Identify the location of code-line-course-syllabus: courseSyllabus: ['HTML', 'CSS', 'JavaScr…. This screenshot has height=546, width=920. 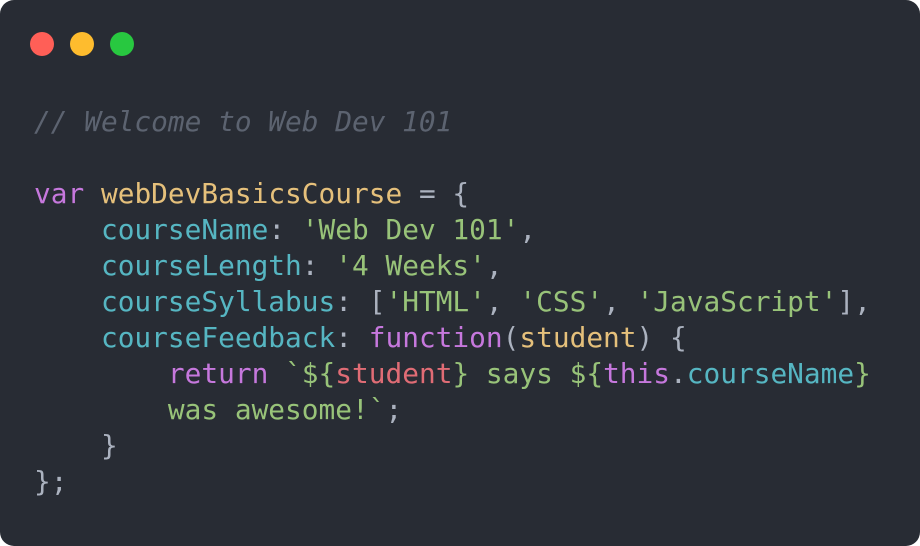
(452, 302).